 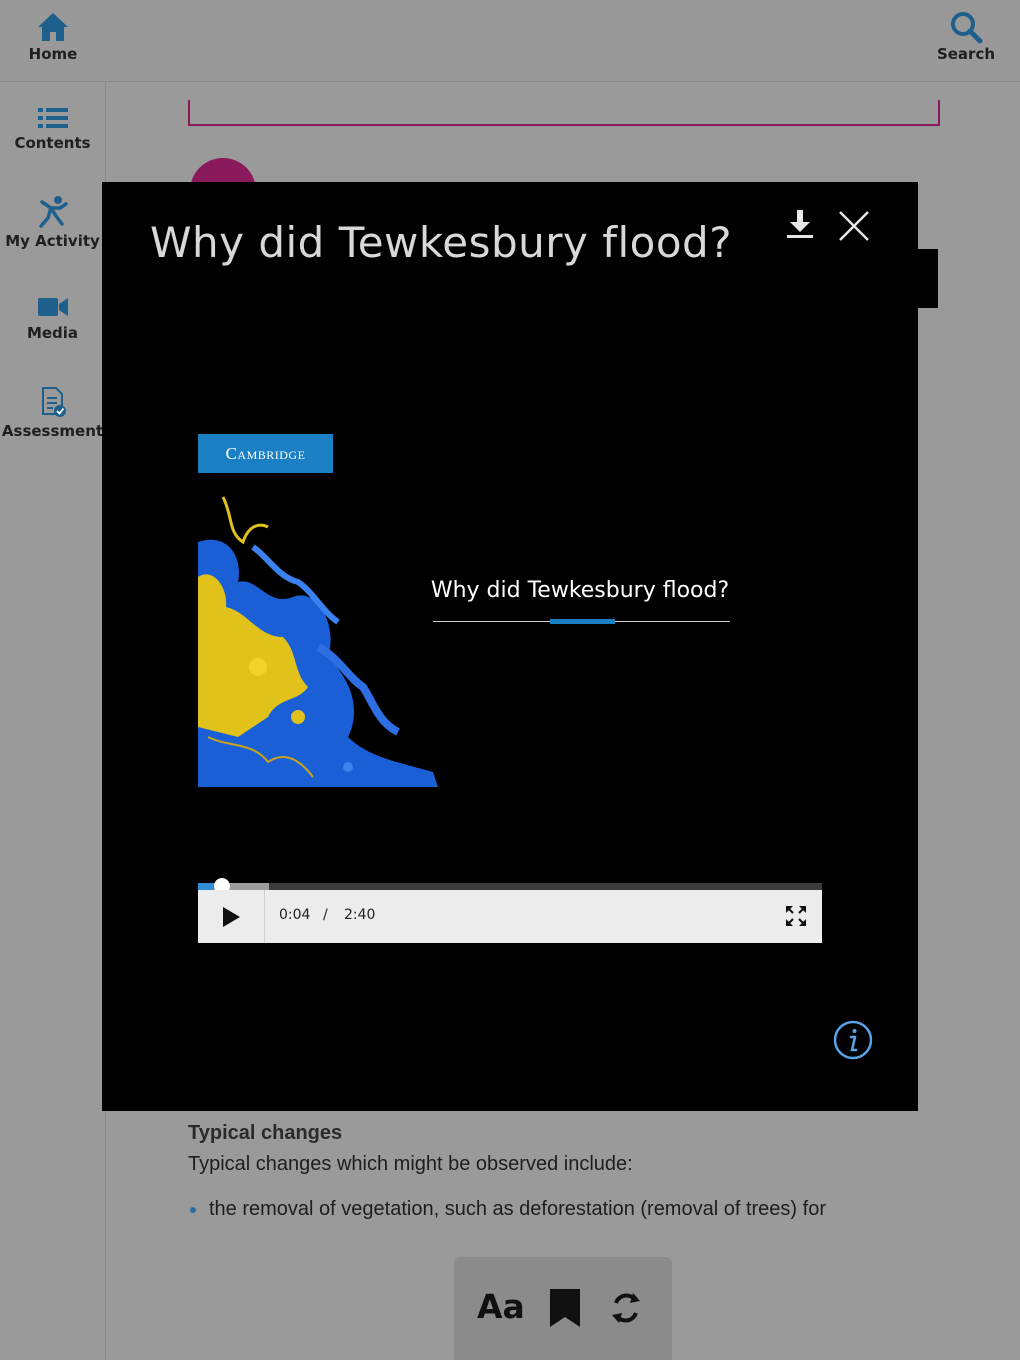 I want to click on home-button: Home, so click(x=53, y=37).